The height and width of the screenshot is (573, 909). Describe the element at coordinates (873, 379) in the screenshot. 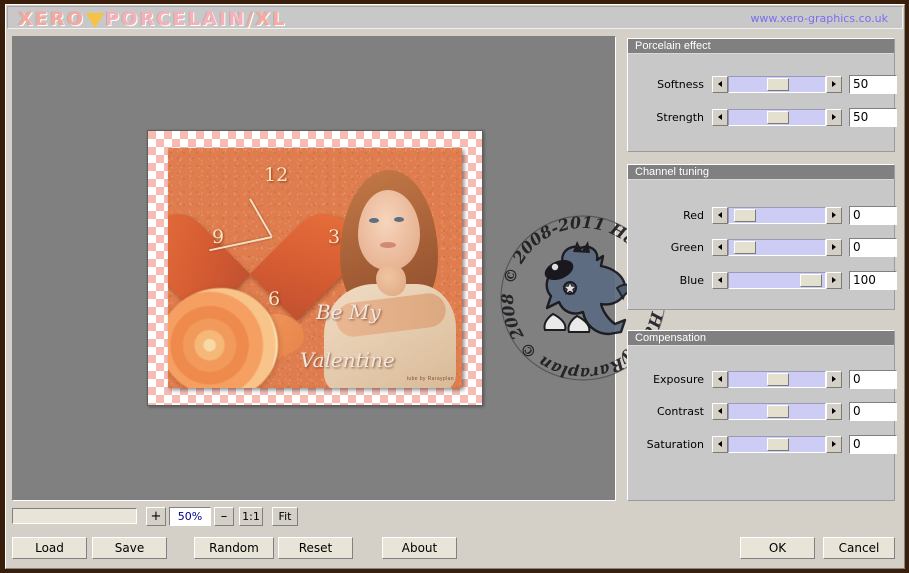

I see `exposure-value-field: 0` at that location.